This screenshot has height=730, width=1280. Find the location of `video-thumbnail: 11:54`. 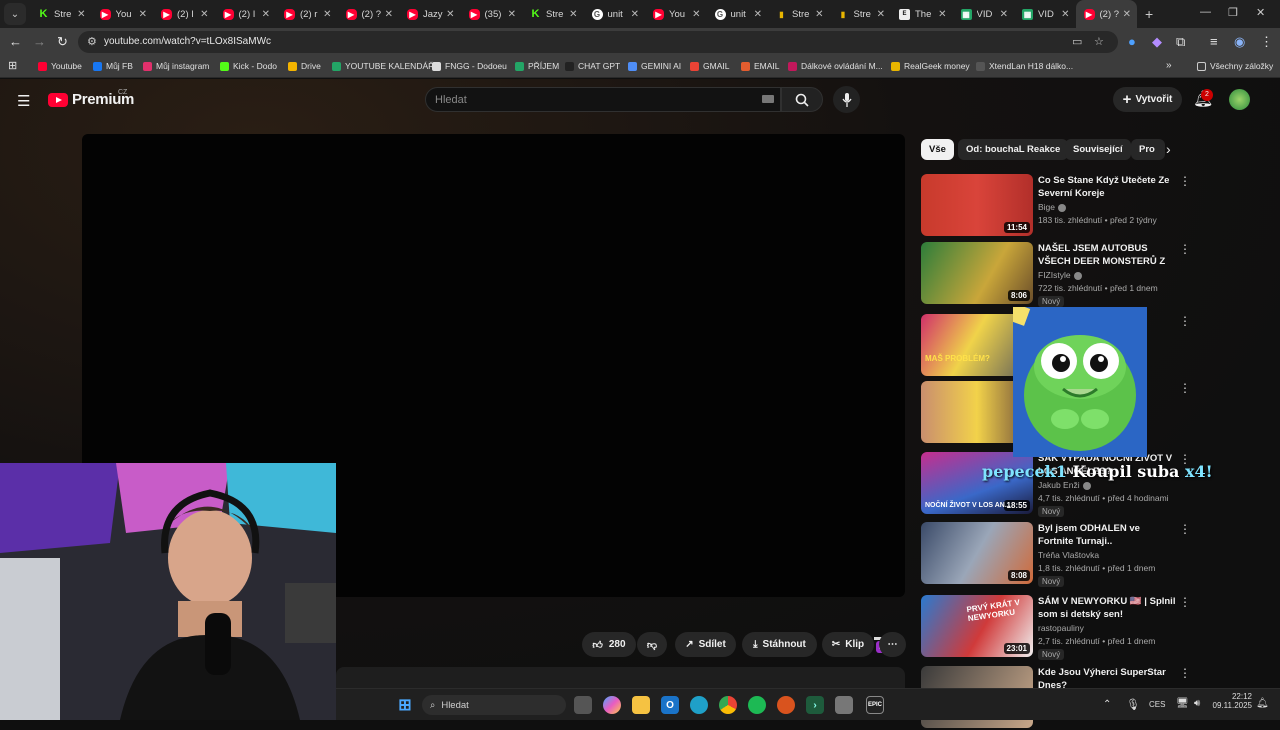

video-thumbnail: 11:54 is located at coordinates (977, 205).